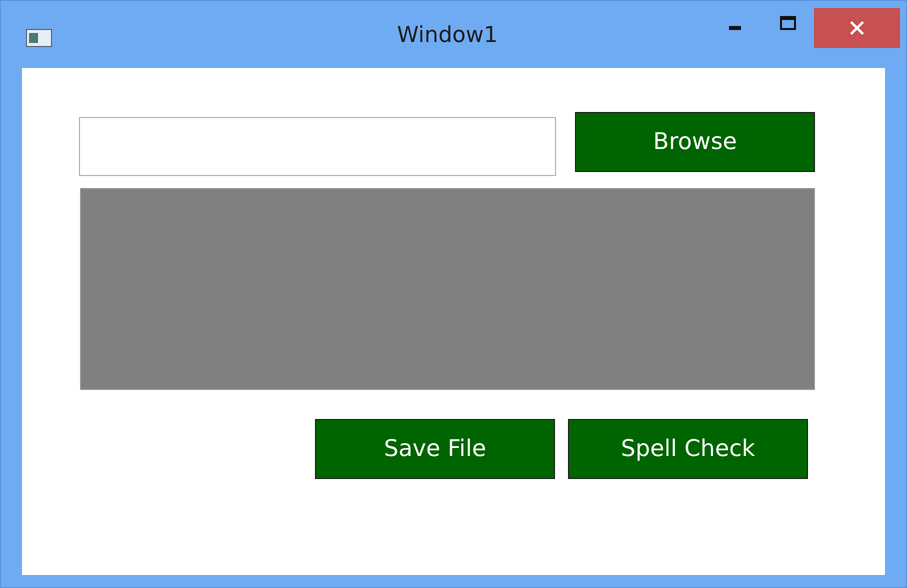 The height and width of the screenshot is (588, 907). I want to click on minimize-icon, so click(734, 28).